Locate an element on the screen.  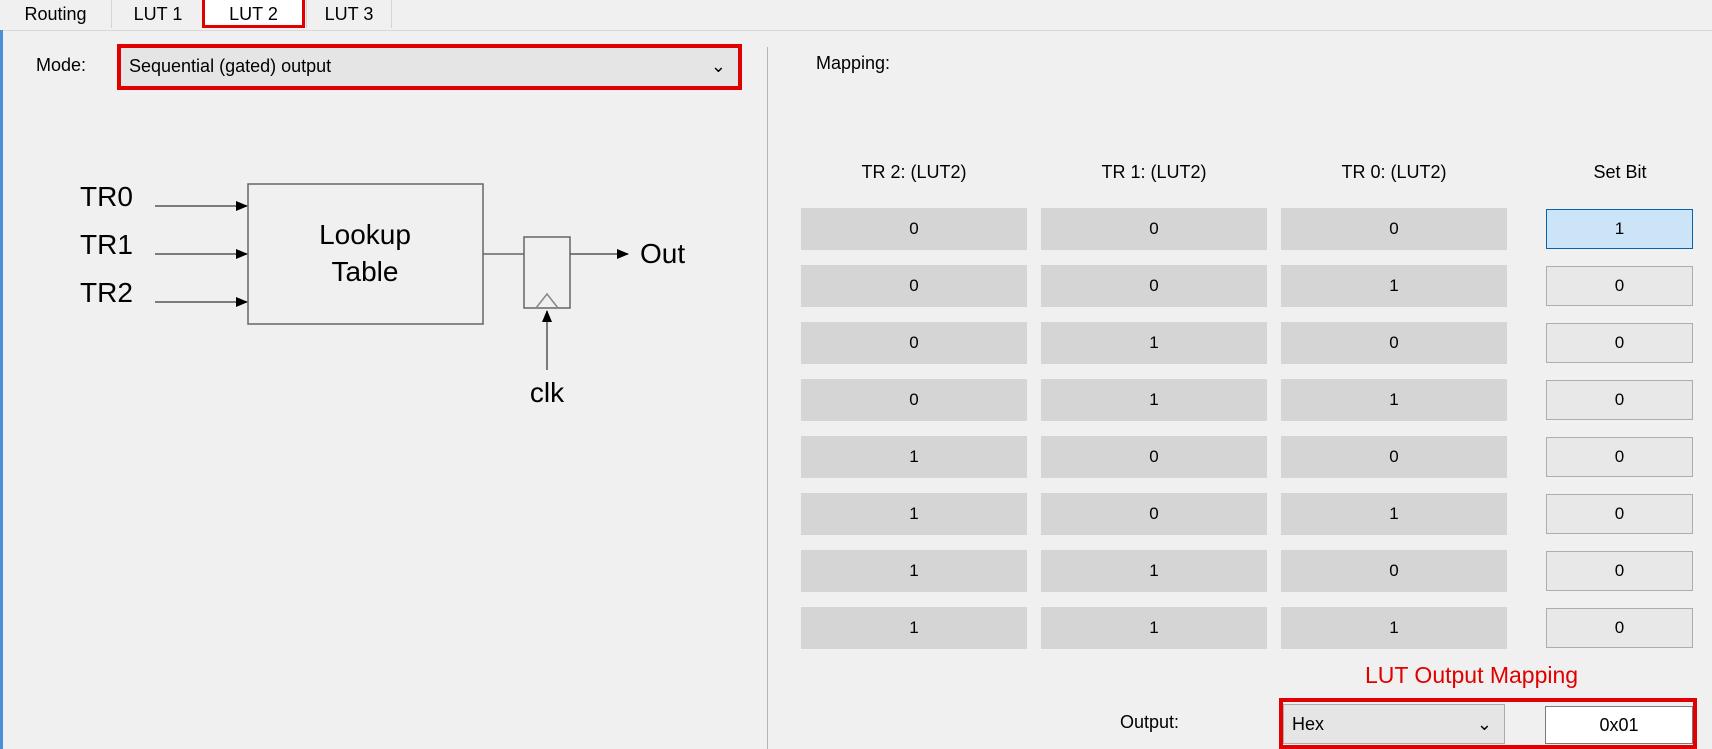
header-set-bit: Set Bit is located at coordinates (1620, 172).